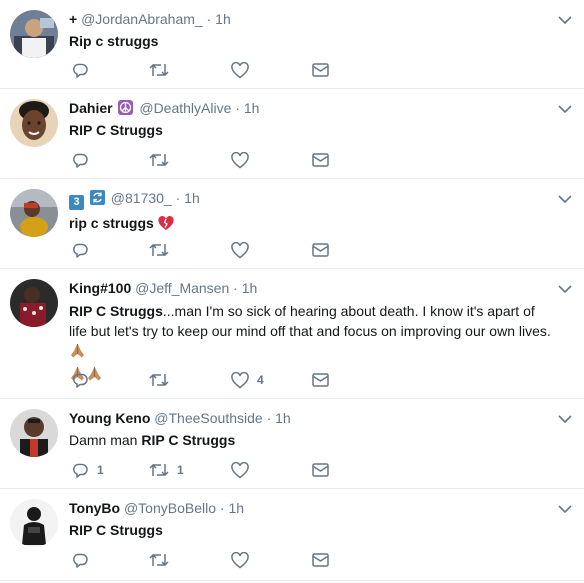 Image resolution: width=584 pixels, height=583 pixels. Describe the element at coordinates (170, 508) in the screenshot. I see `user-handle: @TonyBoBello` at that location.